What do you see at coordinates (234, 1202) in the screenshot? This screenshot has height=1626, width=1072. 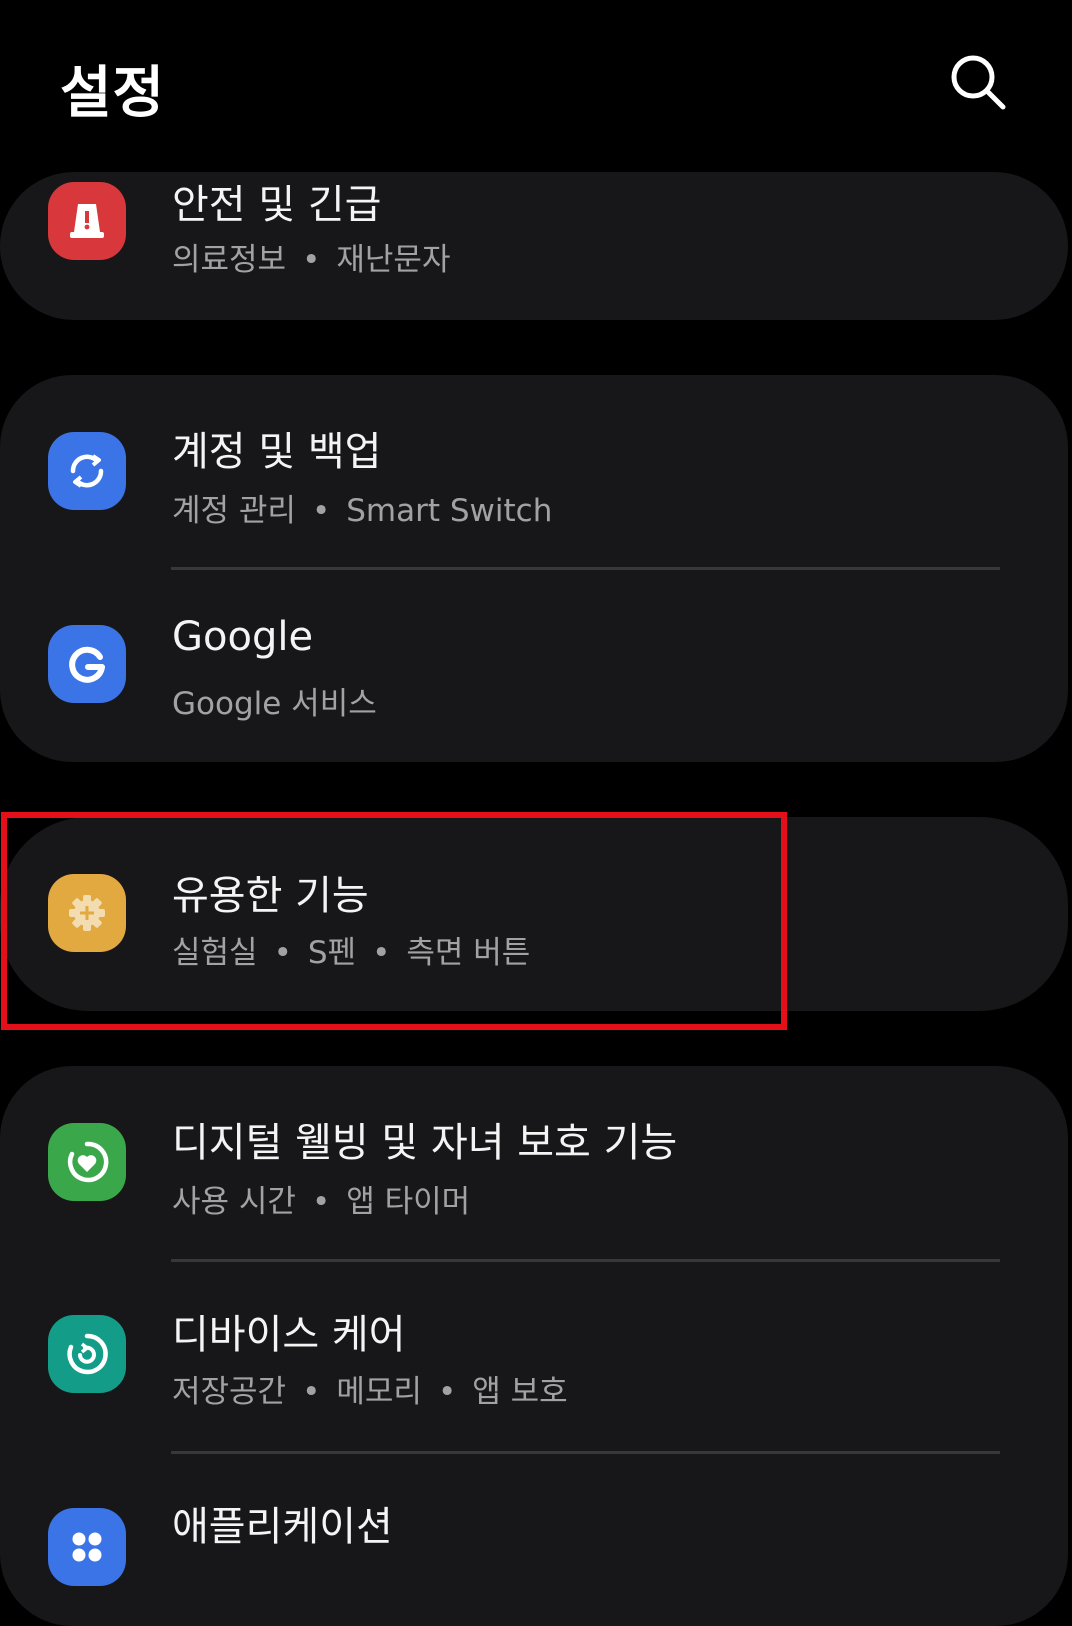 I see `sub-item: 사용 시간` at bounding box center [234, 1202].